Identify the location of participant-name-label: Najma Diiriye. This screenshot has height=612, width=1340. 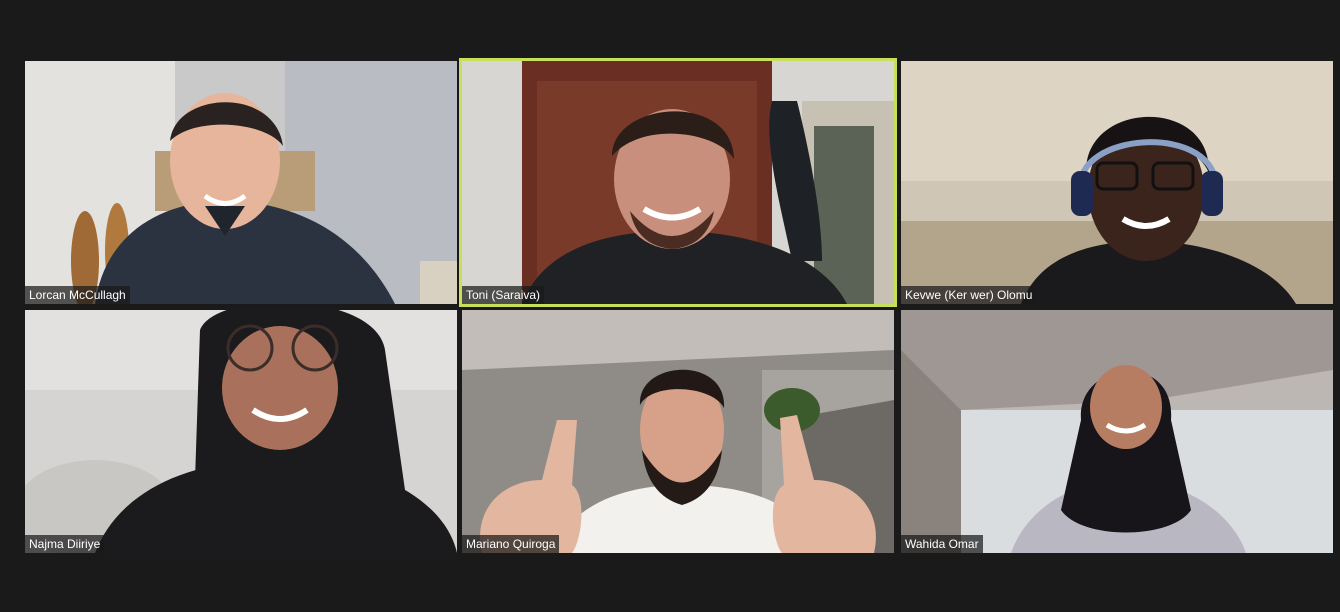
(65, 544).